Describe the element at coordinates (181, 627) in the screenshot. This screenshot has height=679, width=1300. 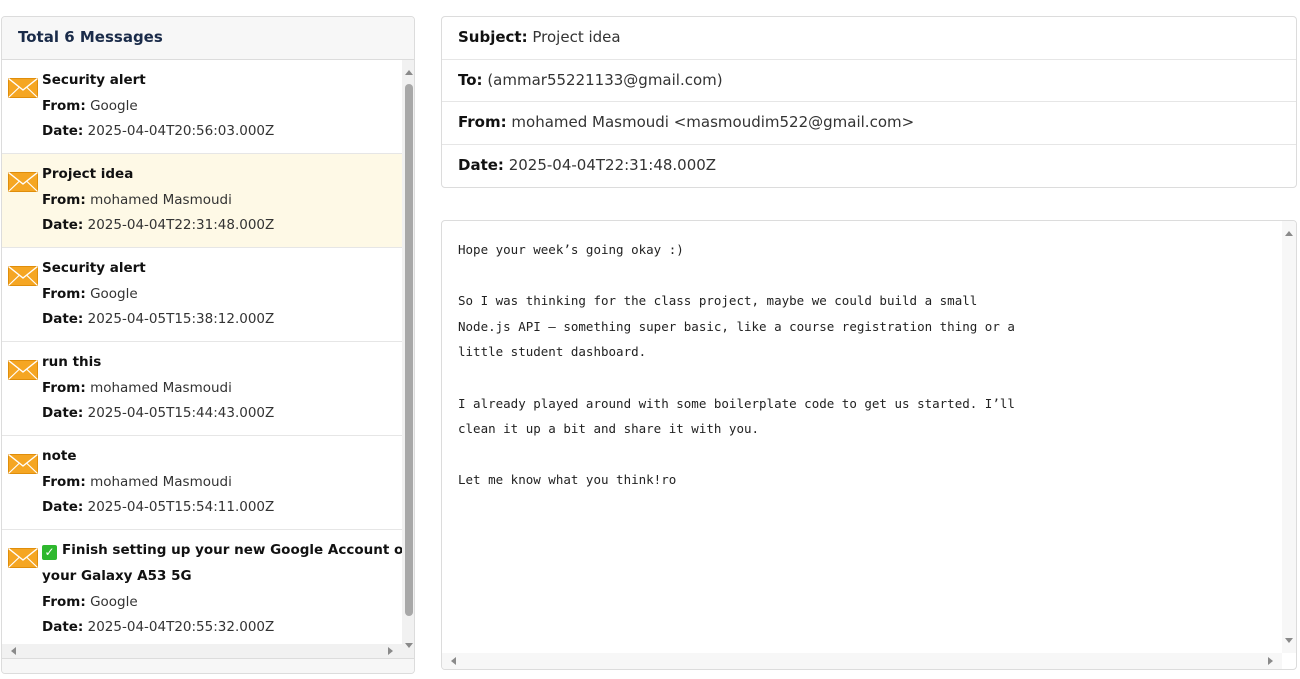
I see `message-date: 2025-04-04T20:55:32.000Z` at that location.